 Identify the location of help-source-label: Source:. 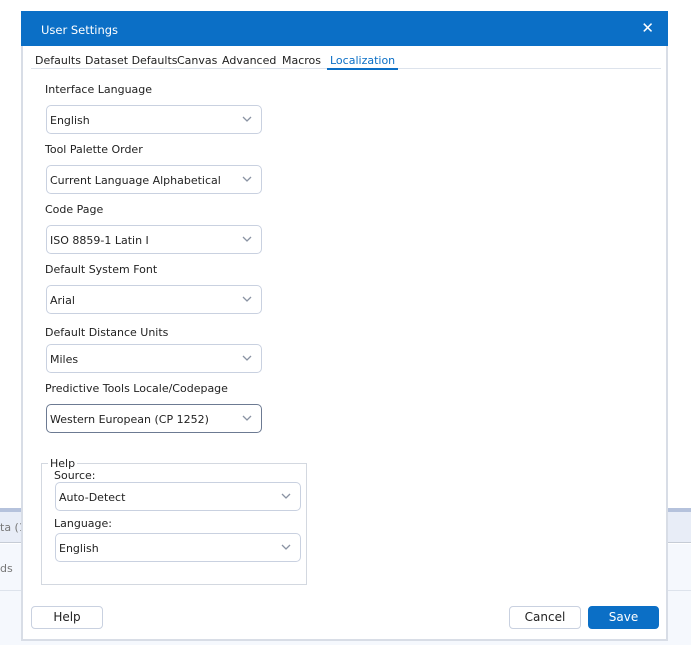
(75, 475).